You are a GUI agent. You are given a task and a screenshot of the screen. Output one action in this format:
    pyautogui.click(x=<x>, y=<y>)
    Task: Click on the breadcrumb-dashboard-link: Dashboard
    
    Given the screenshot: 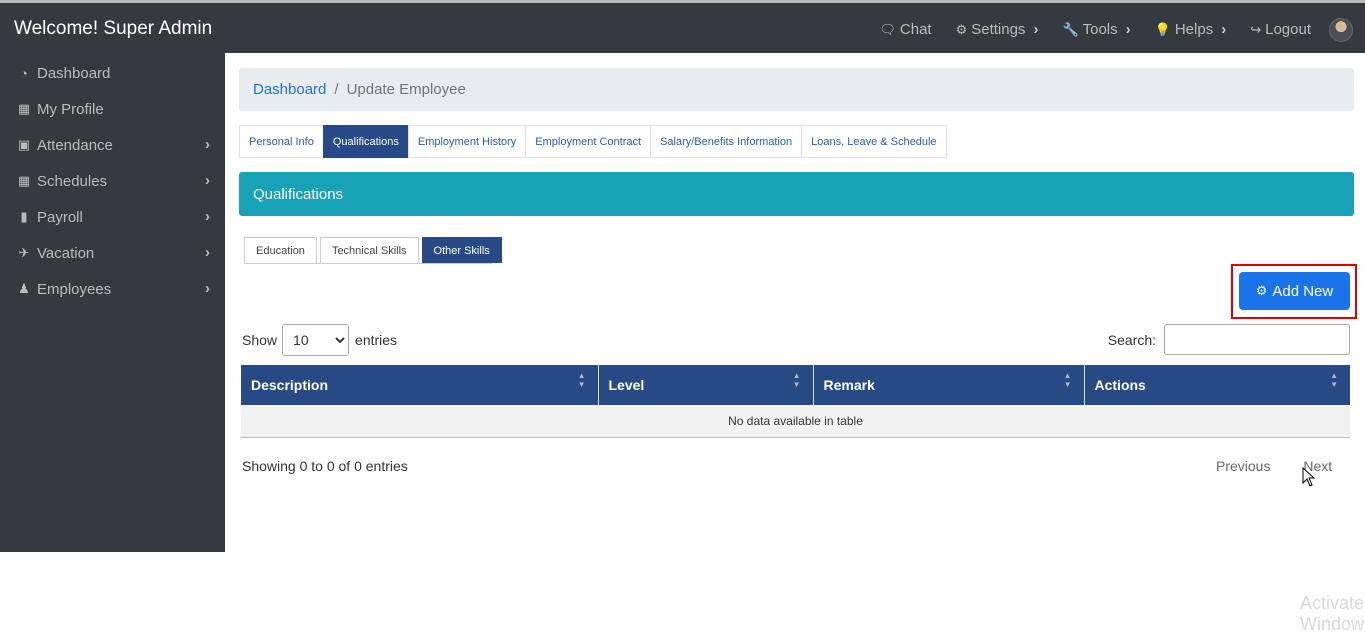 What is the action you would take?
    pyautogui.click(x=289, y=89)
    